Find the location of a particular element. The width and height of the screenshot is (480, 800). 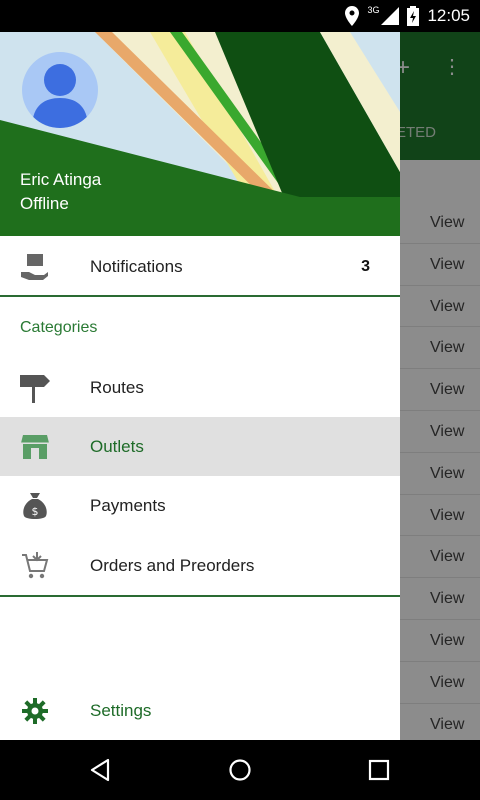

sidebar-item-routes: Routes is located at coordinates (200, 387).